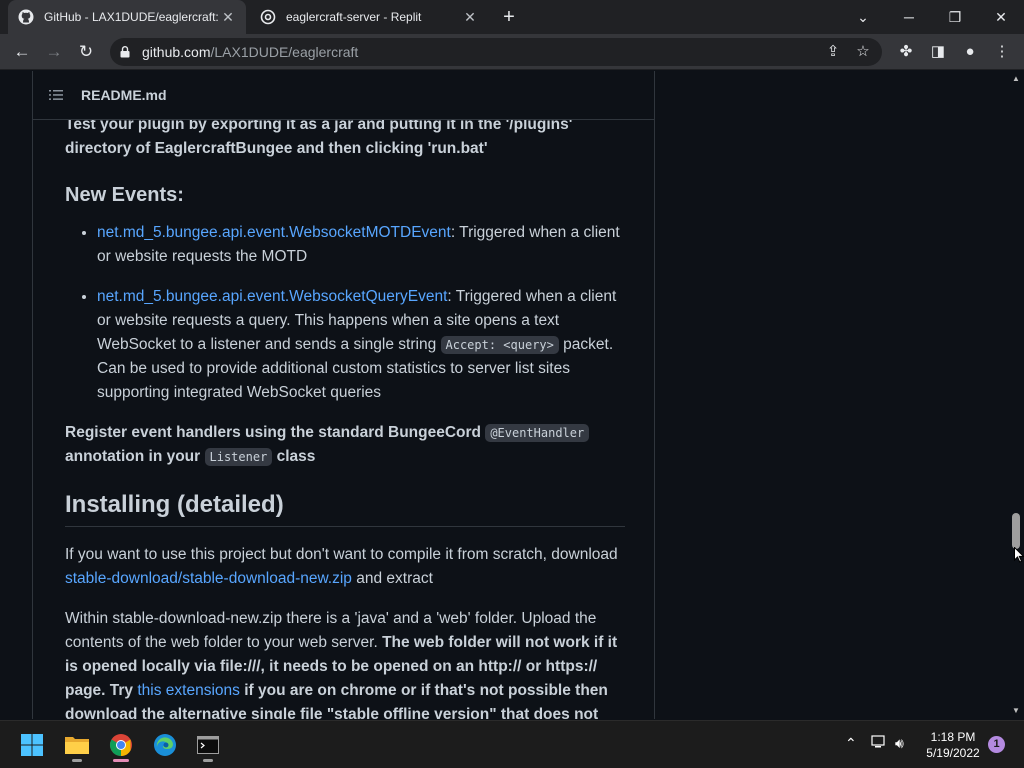  I want to click on restore-button: ❐, so click(955, 17).